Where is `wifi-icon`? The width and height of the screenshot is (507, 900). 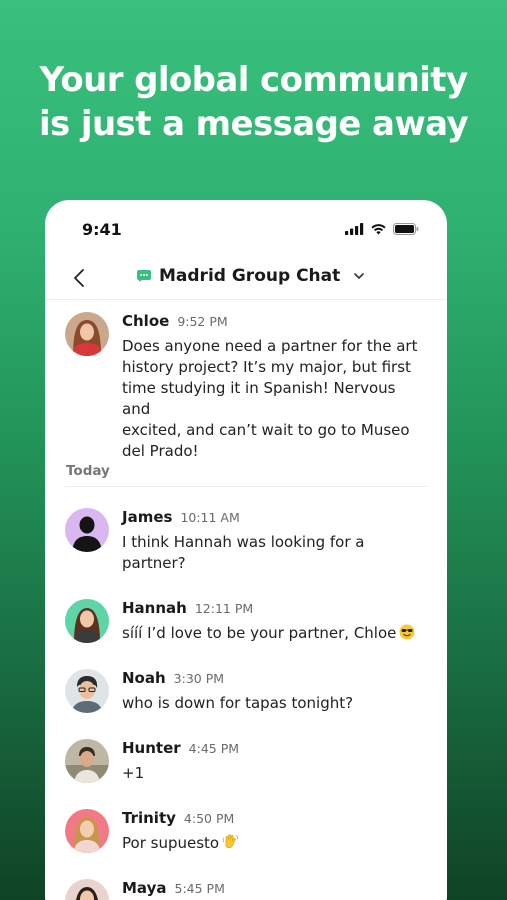 wifi-icon is located at coordinates (378, 229).